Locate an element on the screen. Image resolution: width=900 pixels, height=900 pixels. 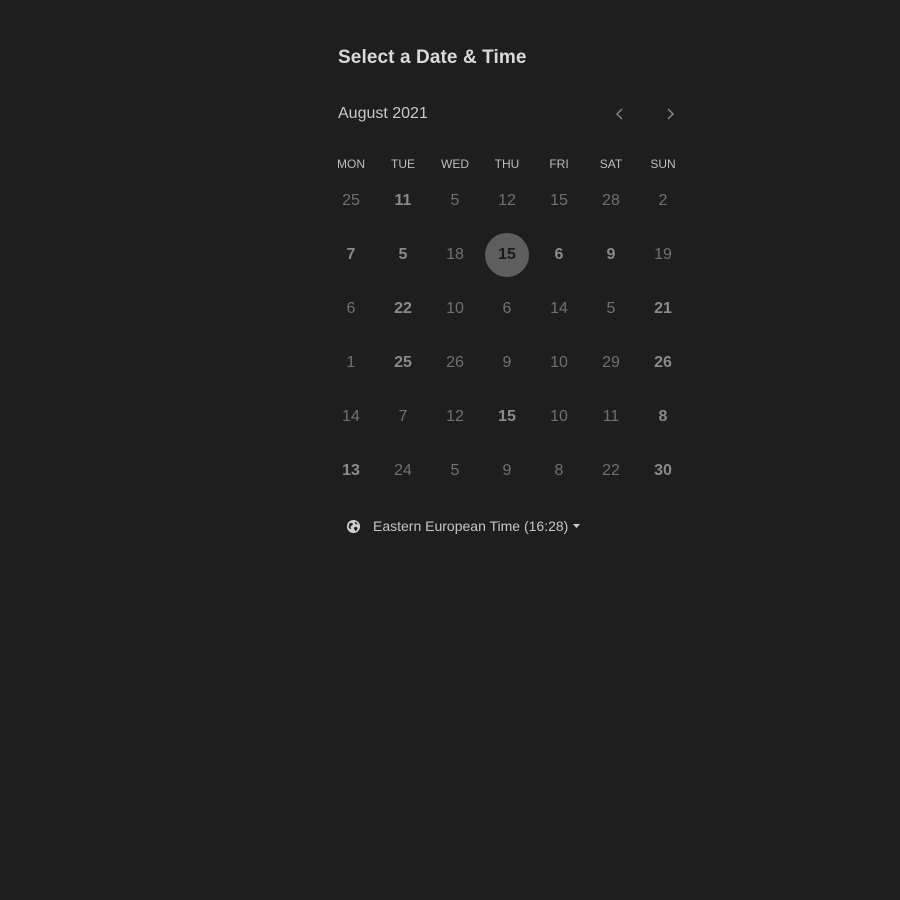
next-month-button is located at coordinates (670, 114).